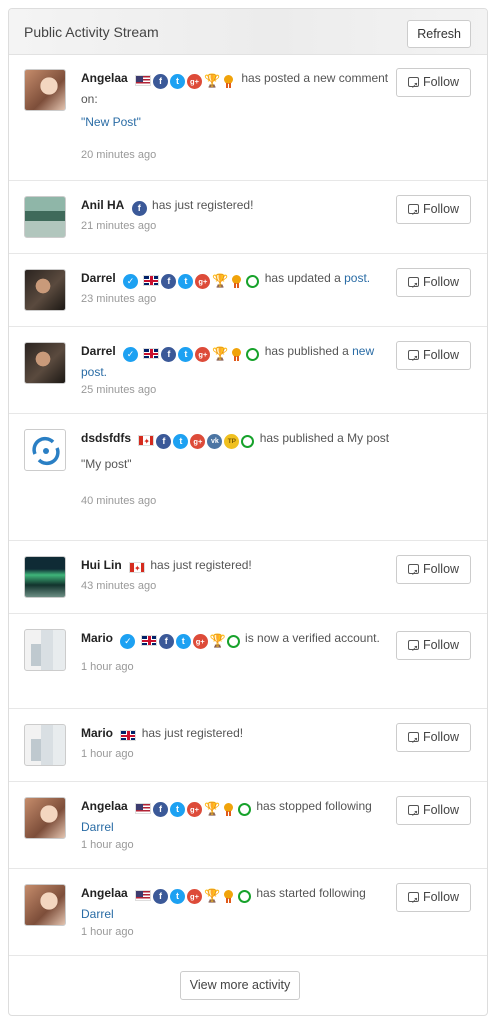 The image size is (492, 1022). What do you see at coordinates (240, 985) in the screenshot?
I see `view-more-button: View more activity` at bounding box center [240, 985].